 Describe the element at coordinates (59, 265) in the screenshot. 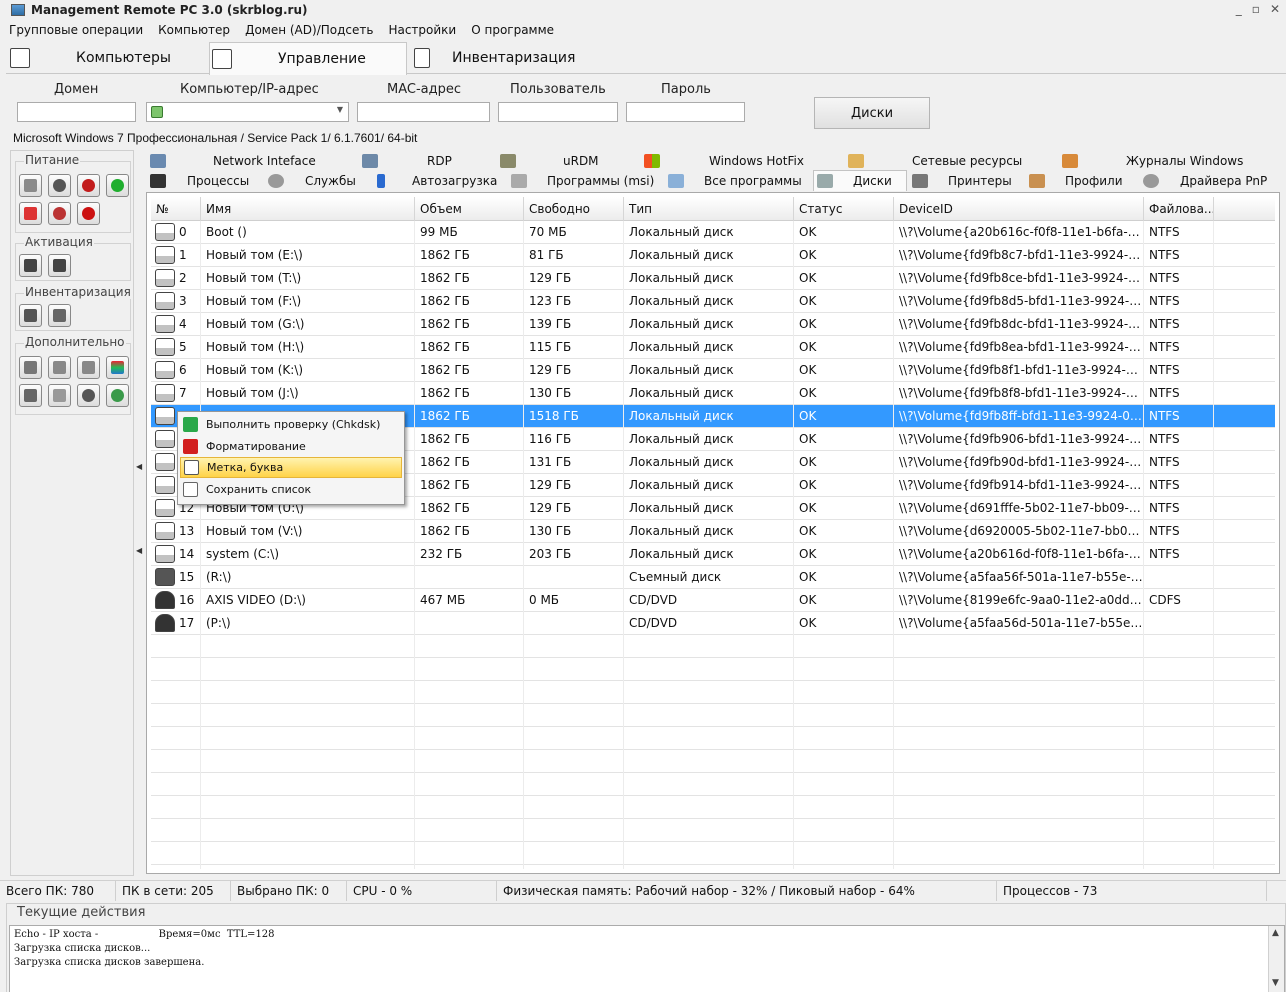

I see `office-activation-button` at that location.